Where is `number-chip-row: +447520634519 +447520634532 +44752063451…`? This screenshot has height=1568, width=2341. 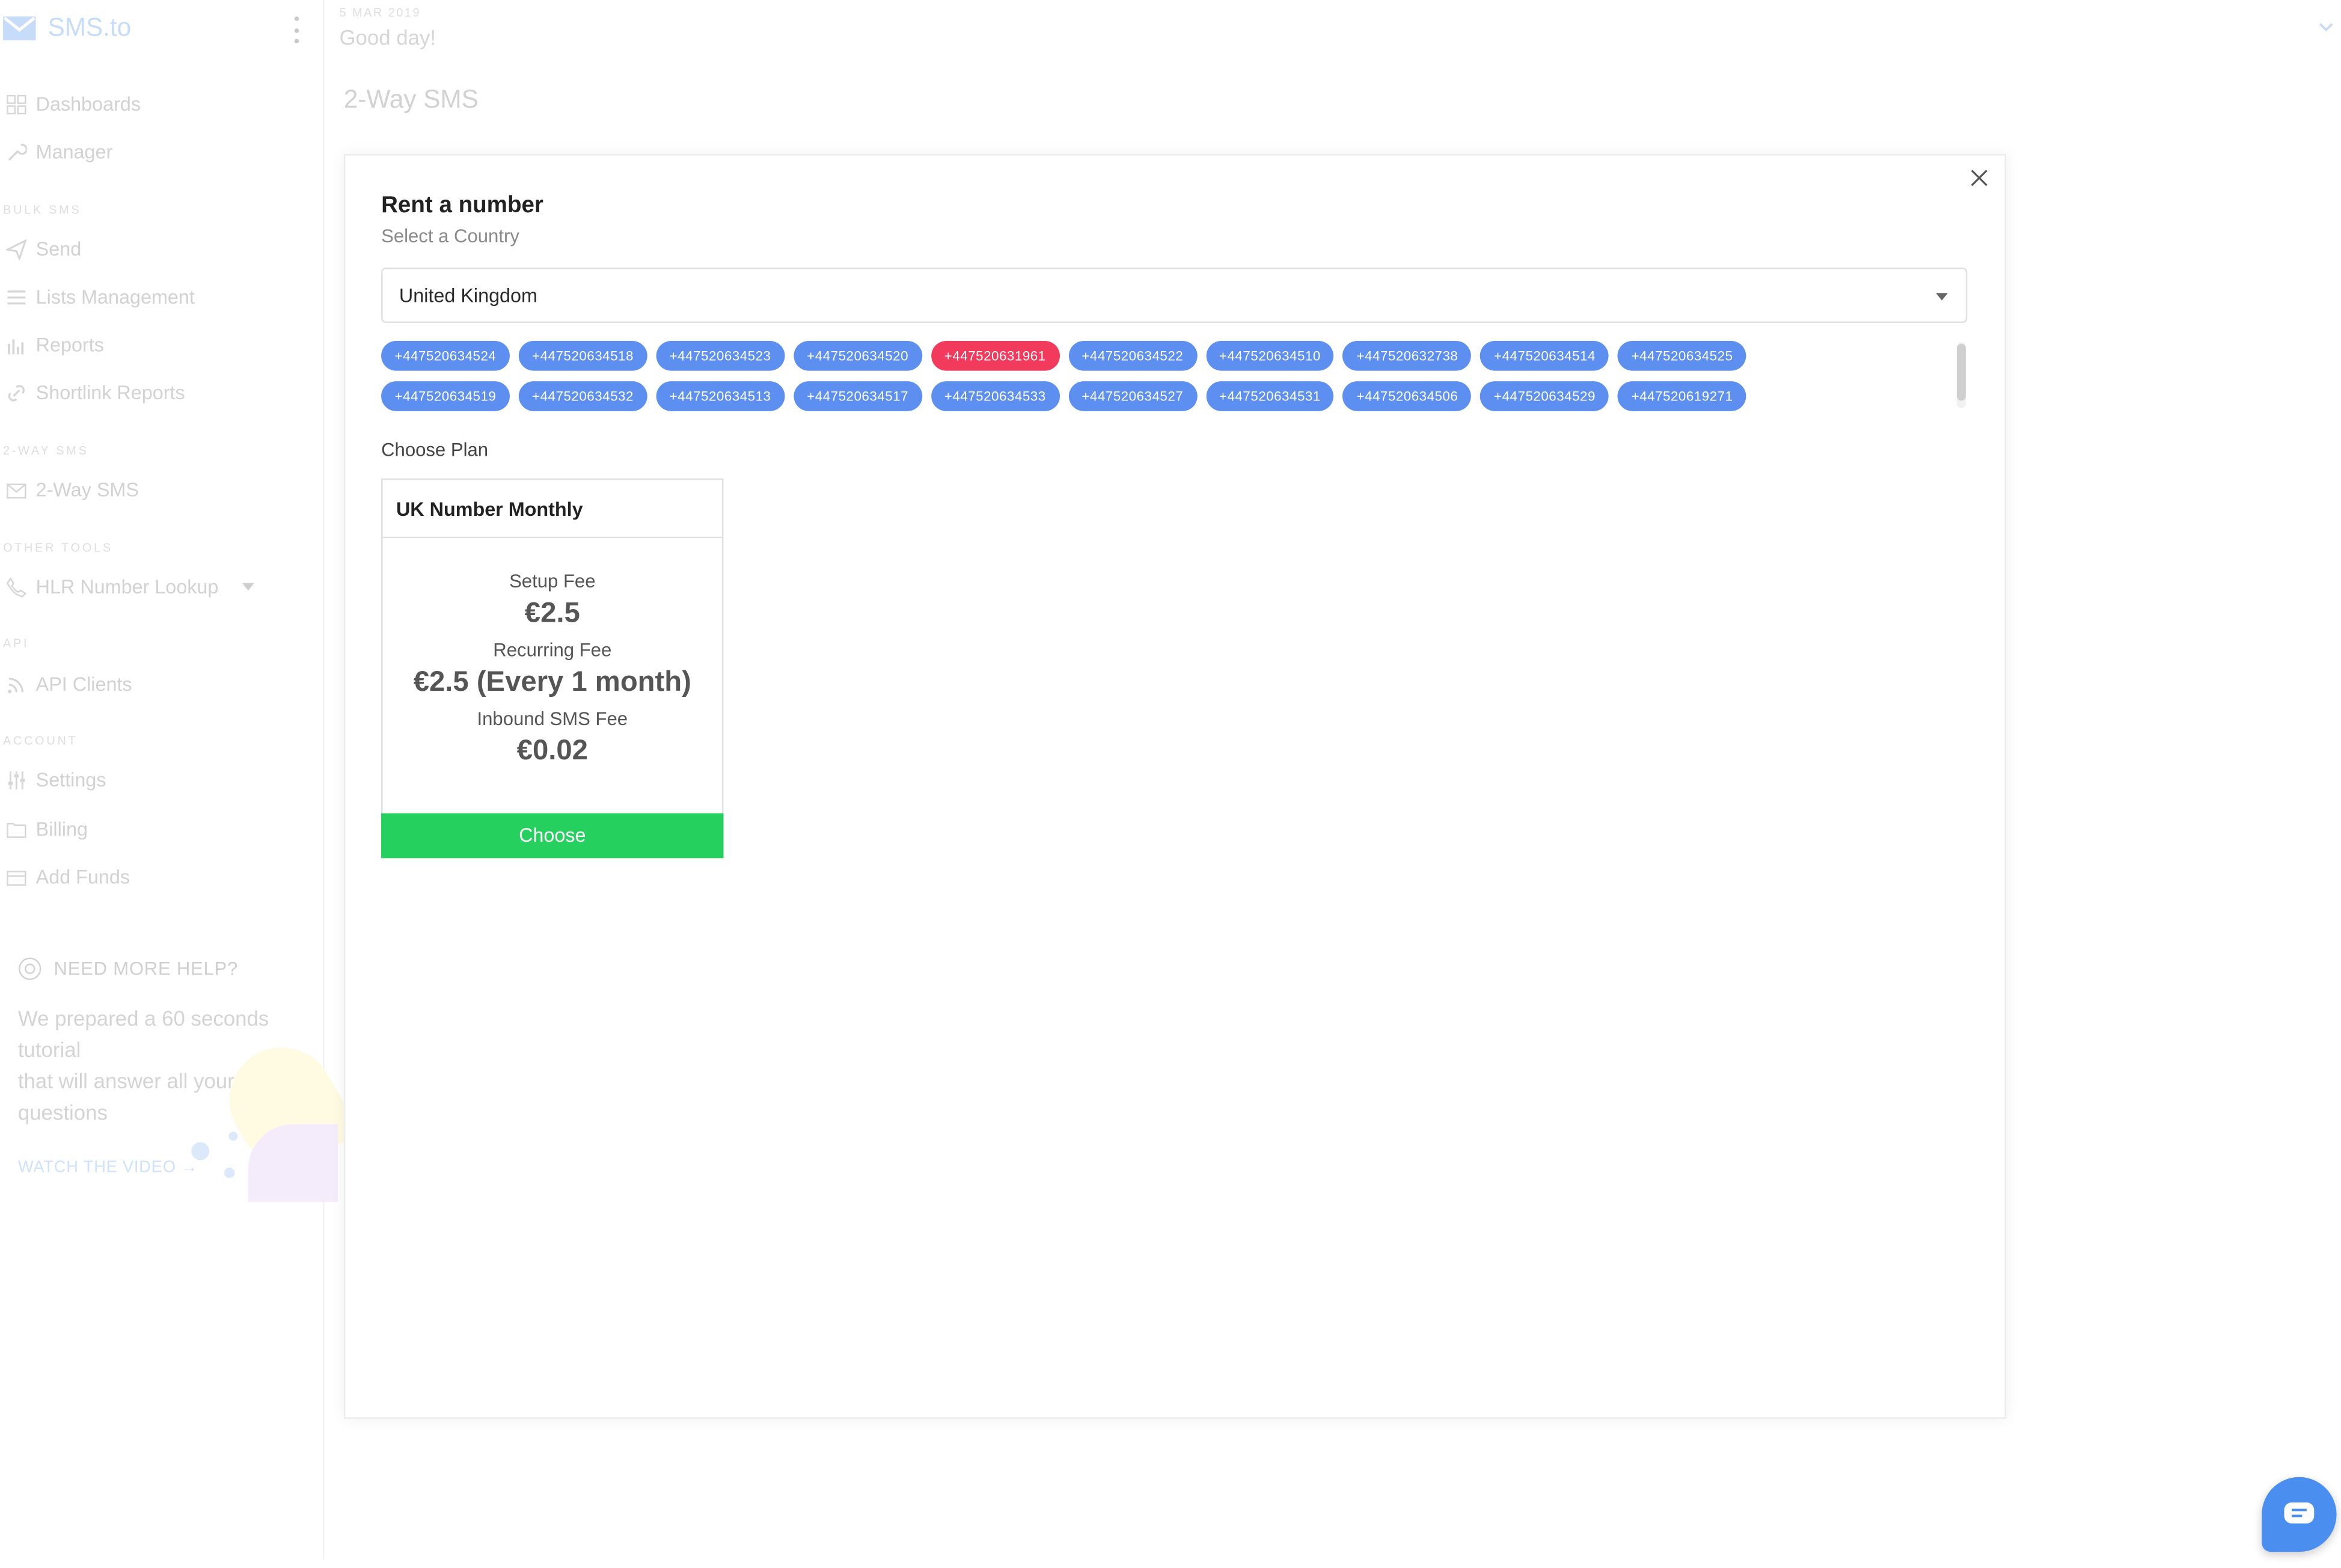
number-chip-row: +447520634519 +447520634532 +44752063451… is located at coordinates (1136, 396).